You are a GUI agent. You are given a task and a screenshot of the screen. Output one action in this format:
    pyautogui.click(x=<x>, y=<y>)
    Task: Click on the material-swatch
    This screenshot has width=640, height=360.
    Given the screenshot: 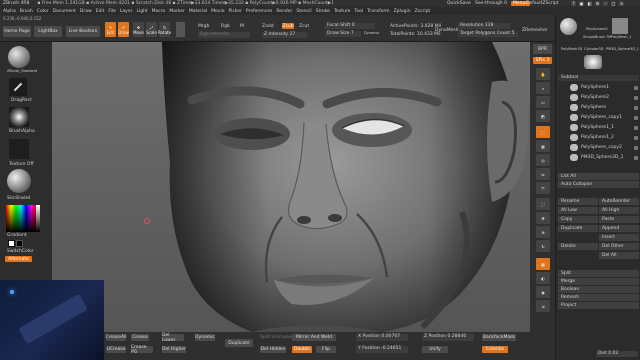 What is the action you would take?
    pyautogui.click(x=180, y=29)
    